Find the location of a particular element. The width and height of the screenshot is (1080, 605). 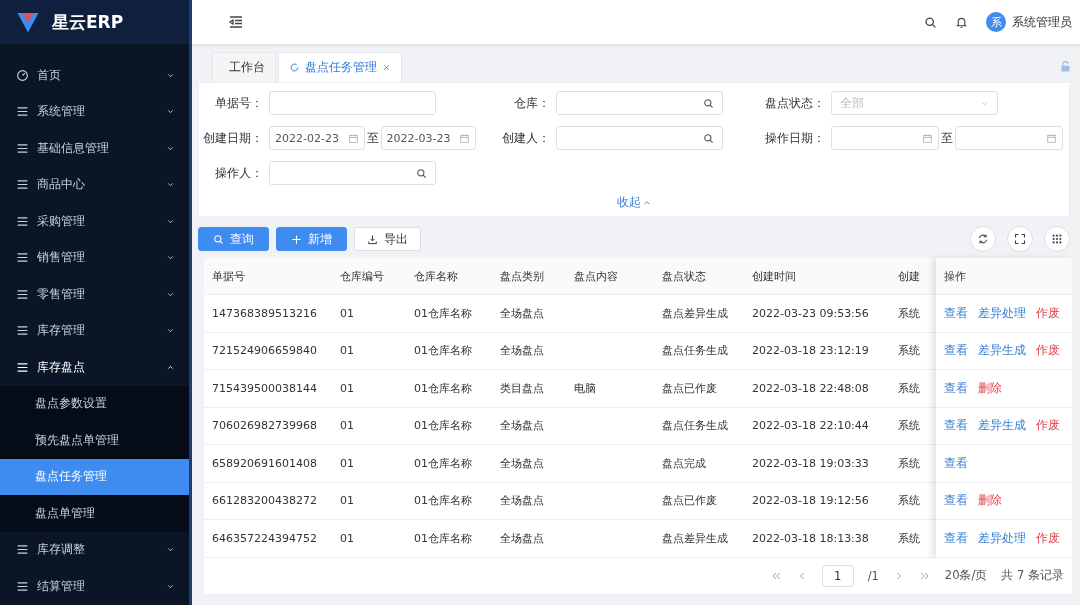

fullscreen-button is located at coordinates (1020, 239).